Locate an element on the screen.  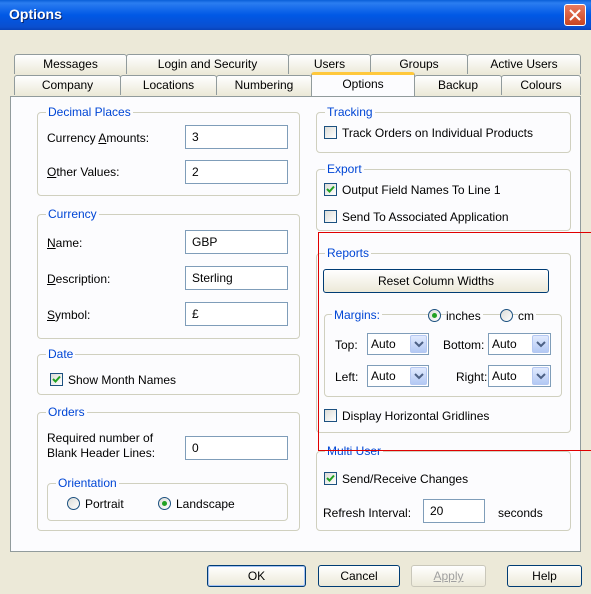
description-input: Sterling is located at coordinates (236, 278).